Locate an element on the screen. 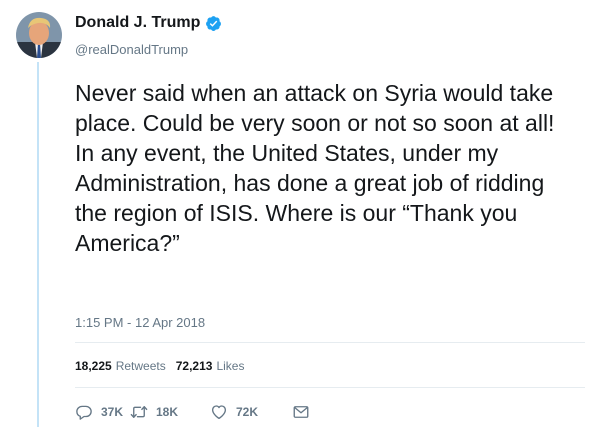 The height and width of the screenshot is (427, 594). avatar-image is located at coordinates (39, 35).